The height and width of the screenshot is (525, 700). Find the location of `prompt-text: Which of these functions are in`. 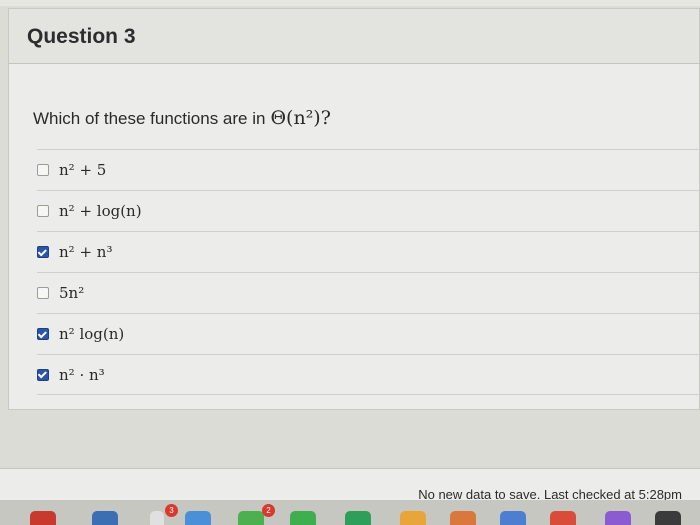

prompt-text: Which of these functions are in is located at coordinates (149, 118).